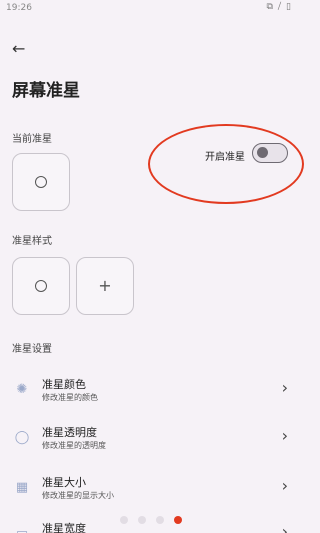 This screenshot has width=320, height=533. What do you see at coordinates (262, 152) in the screenshot?
I see `switch-knob` at bounding box center [262, 152].